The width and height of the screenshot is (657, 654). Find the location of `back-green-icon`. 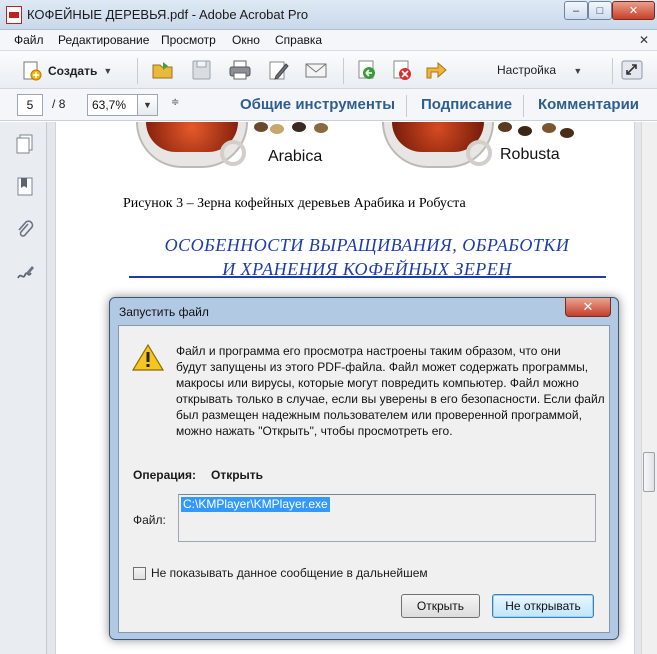

back-green-icon is located at coordinates (367, 70).